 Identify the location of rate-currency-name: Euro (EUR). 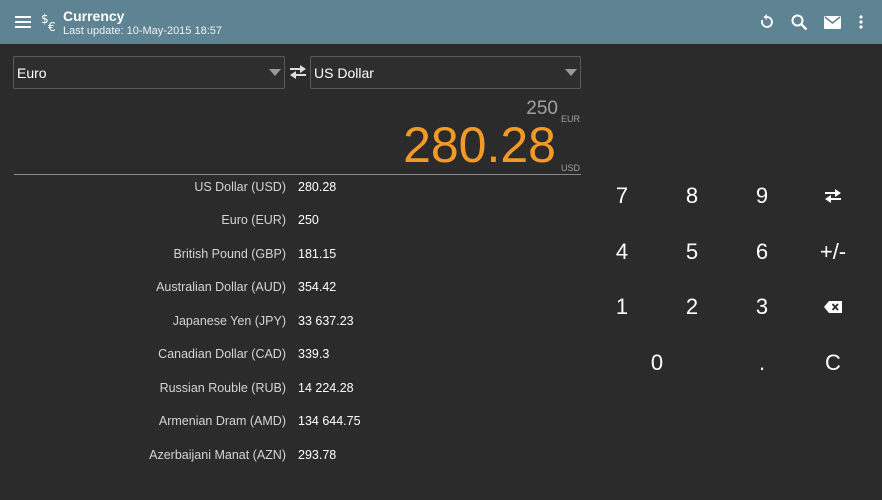
(253, 220).